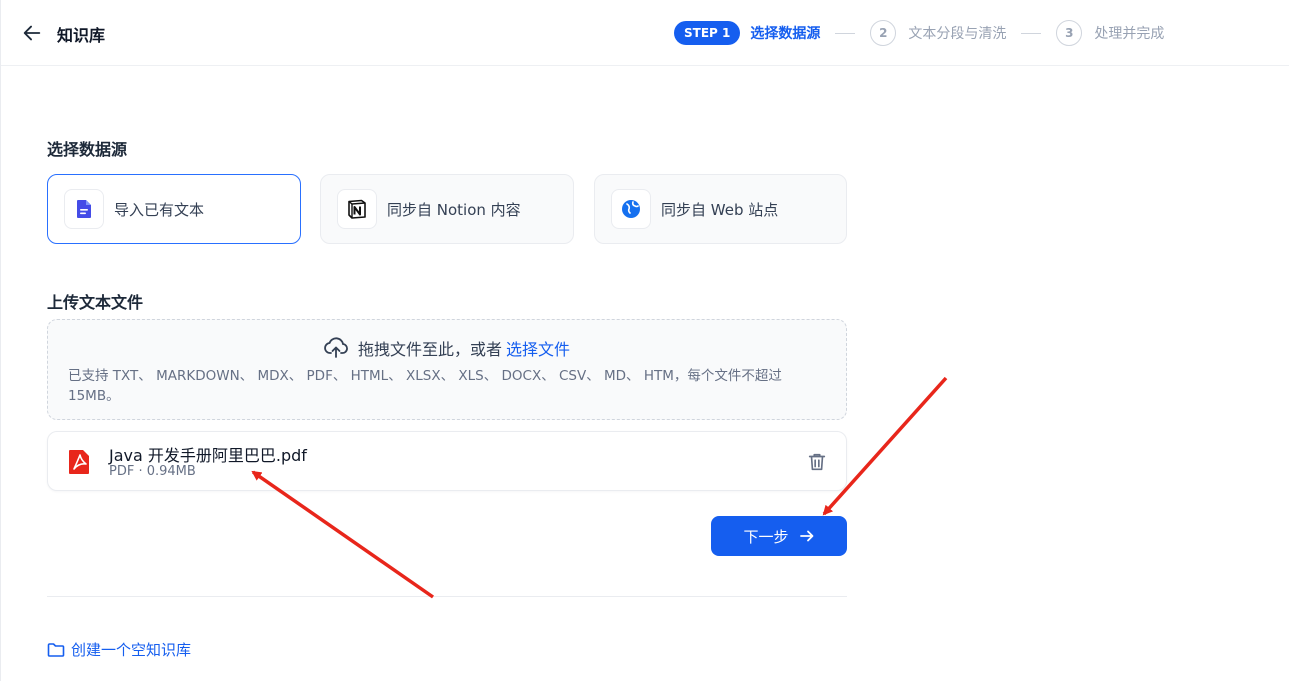  I want to click on next-step-button: 下一步, so click(779, 536).